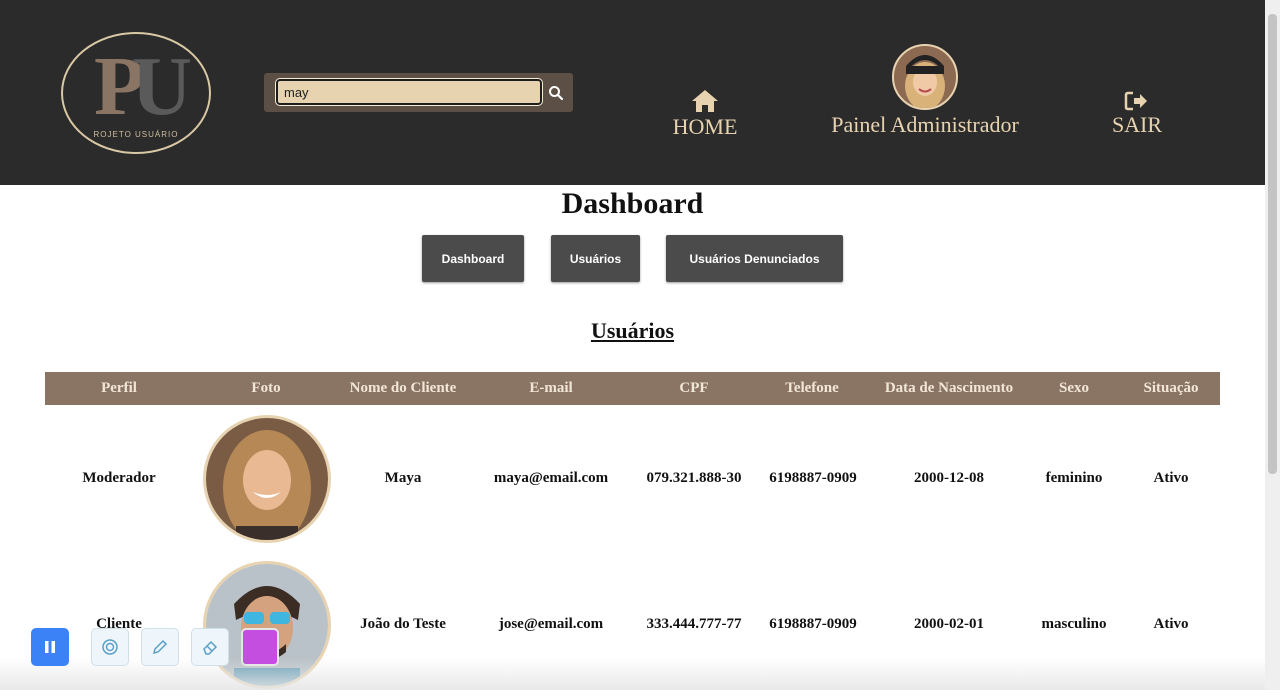  Describe the element at coordinates (1171, 388) in the screenshot. I see `column-header-situacao: Situação` at that location.